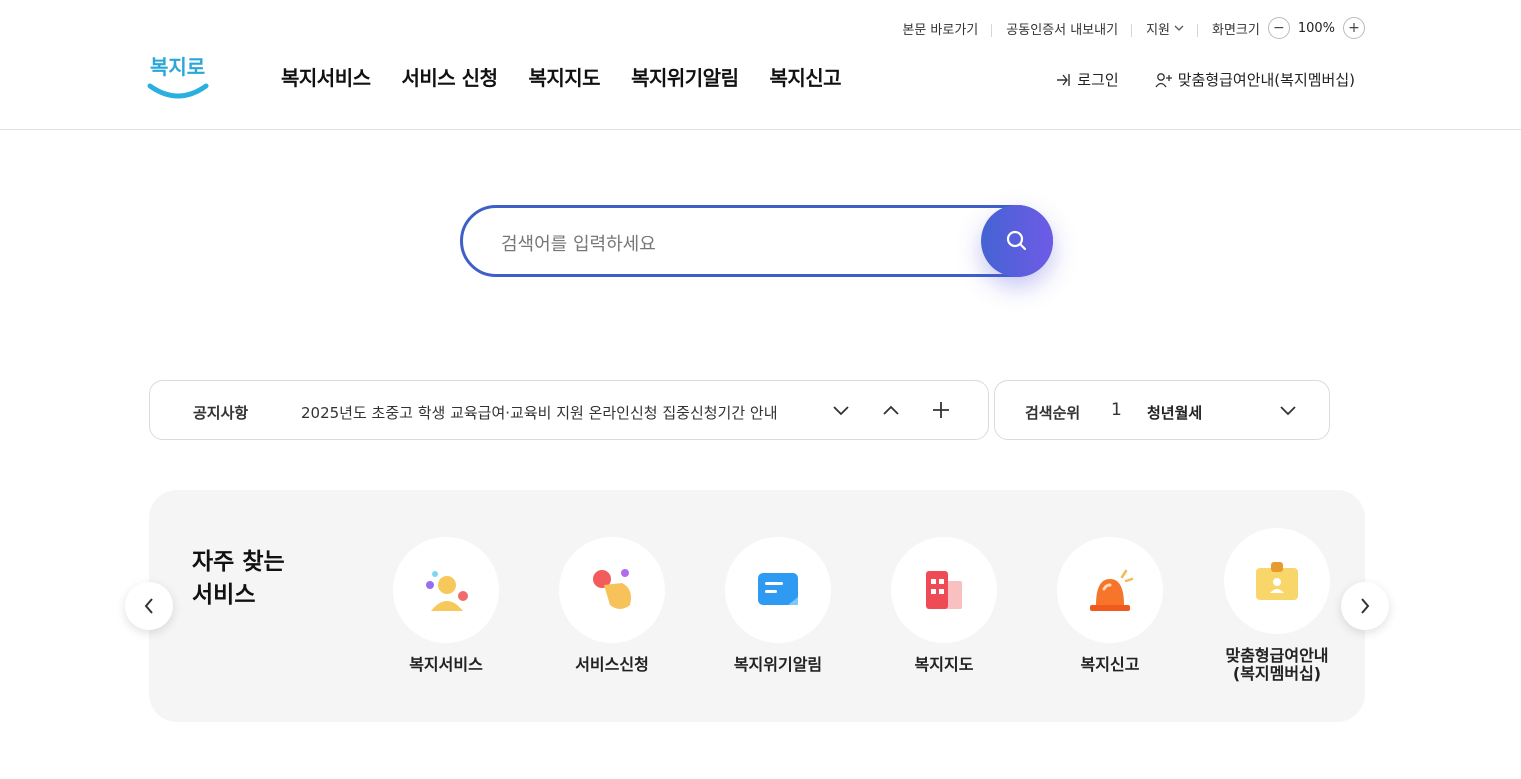 This screenshot has height=779, width=1521. Describe the element at coordinates (1062, 28) in the screenshot. I see `cert-export-link: 공동인증서 내보내기` at that location.